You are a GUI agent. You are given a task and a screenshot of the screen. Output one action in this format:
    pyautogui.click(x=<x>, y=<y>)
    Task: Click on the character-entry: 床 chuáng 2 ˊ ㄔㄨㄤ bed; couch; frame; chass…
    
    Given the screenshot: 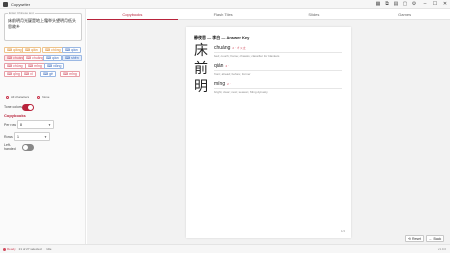 What is the action you would take?
    pyautogui.click(x=269, y=52)
    